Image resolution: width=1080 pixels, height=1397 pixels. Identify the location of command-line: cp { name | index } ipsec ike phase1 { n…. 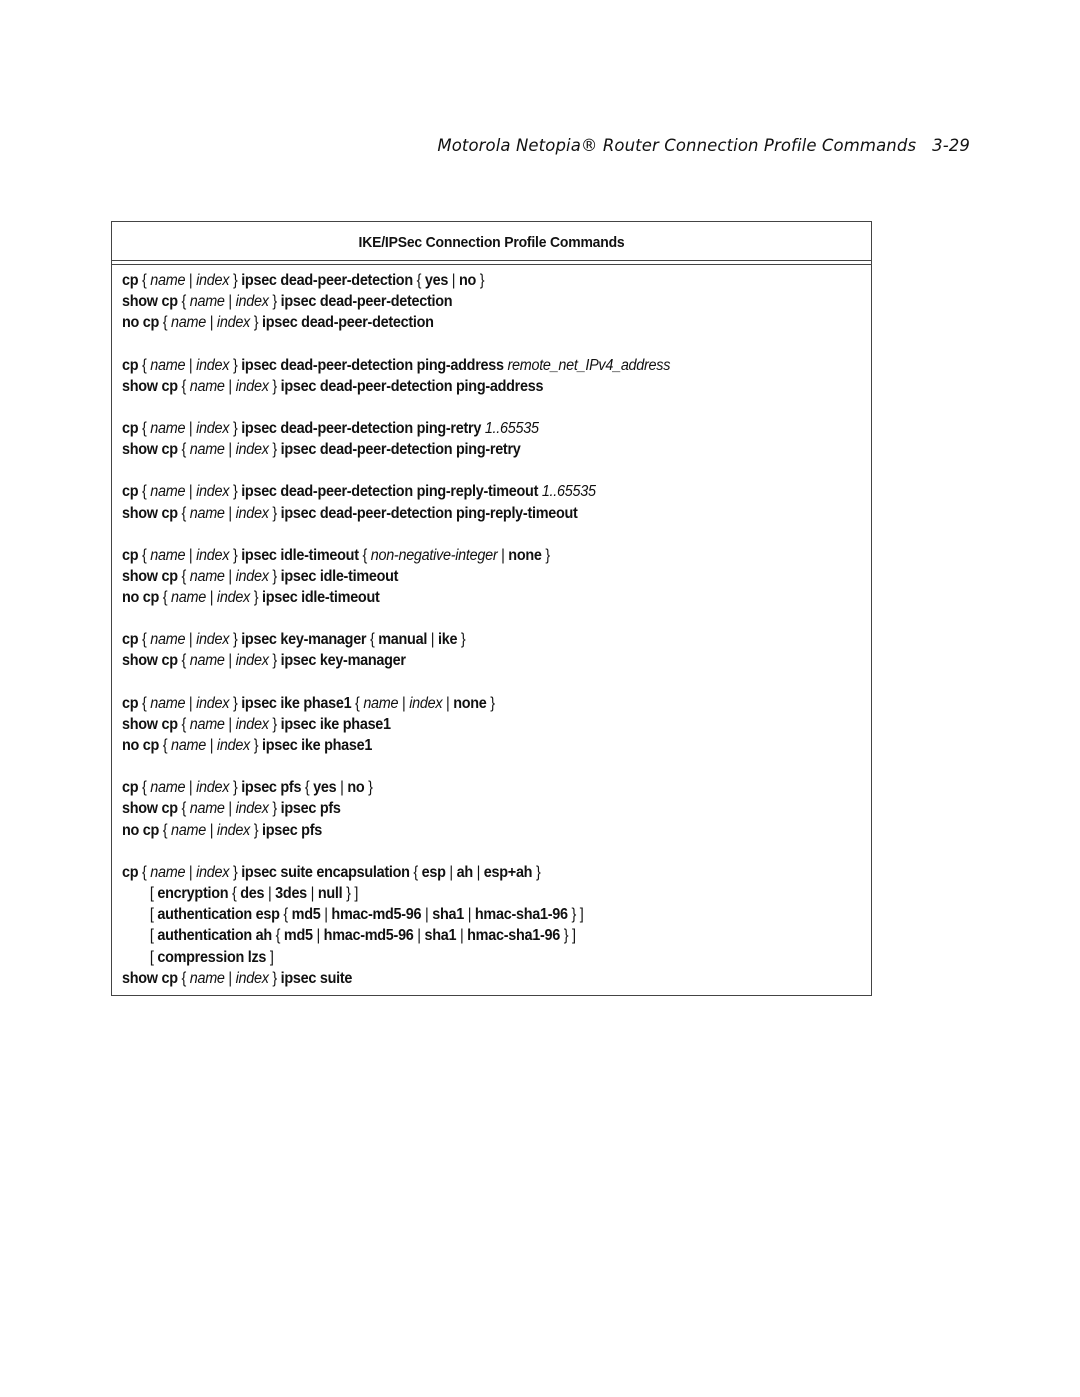
(470, 703).